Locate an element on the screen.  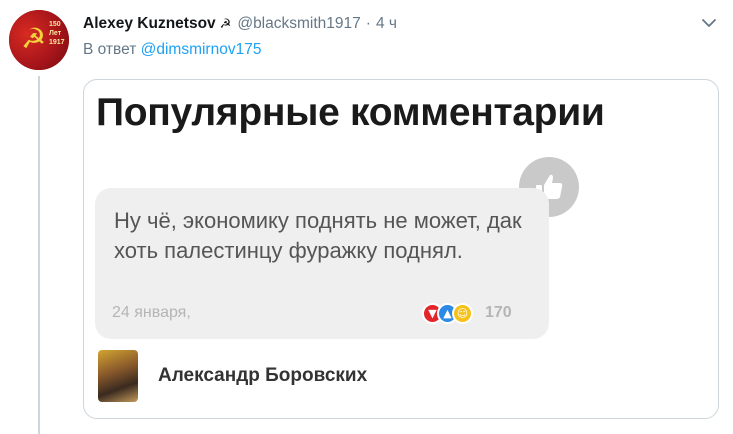
thread-line is located at coordinates (39, 255).